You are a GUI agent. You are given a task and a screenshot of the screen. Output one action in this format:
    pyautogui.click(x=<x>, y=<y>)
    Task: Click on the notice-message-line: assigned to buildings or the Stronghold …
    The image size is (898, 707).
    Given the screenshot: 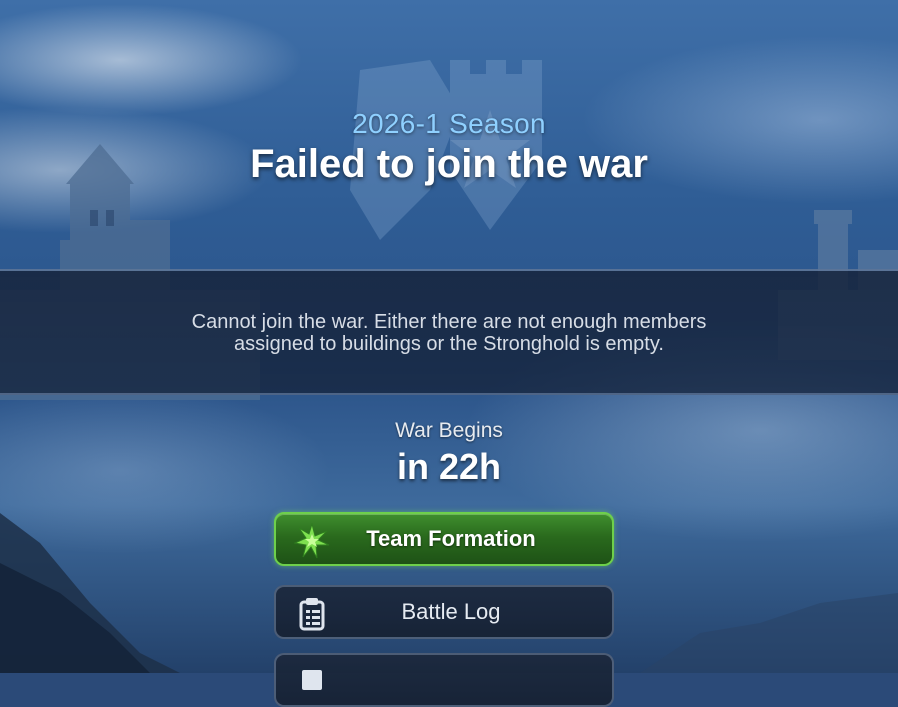 What is the action you would take?
    pyautogui.click(x=449, y=344)
    